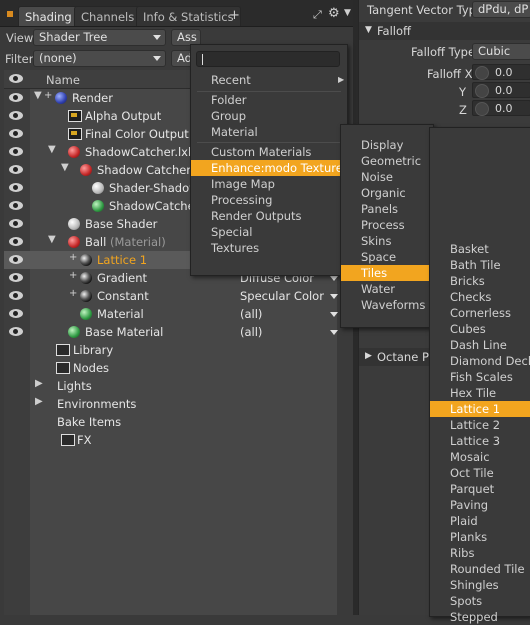 Image resolution: width=530 pixels, height=625 pixels. What do you see at coordinates (480, 441) in the screenshot?
I see `menu-item-lattice-3: Lattice 3` at bounding box center [480, 441].